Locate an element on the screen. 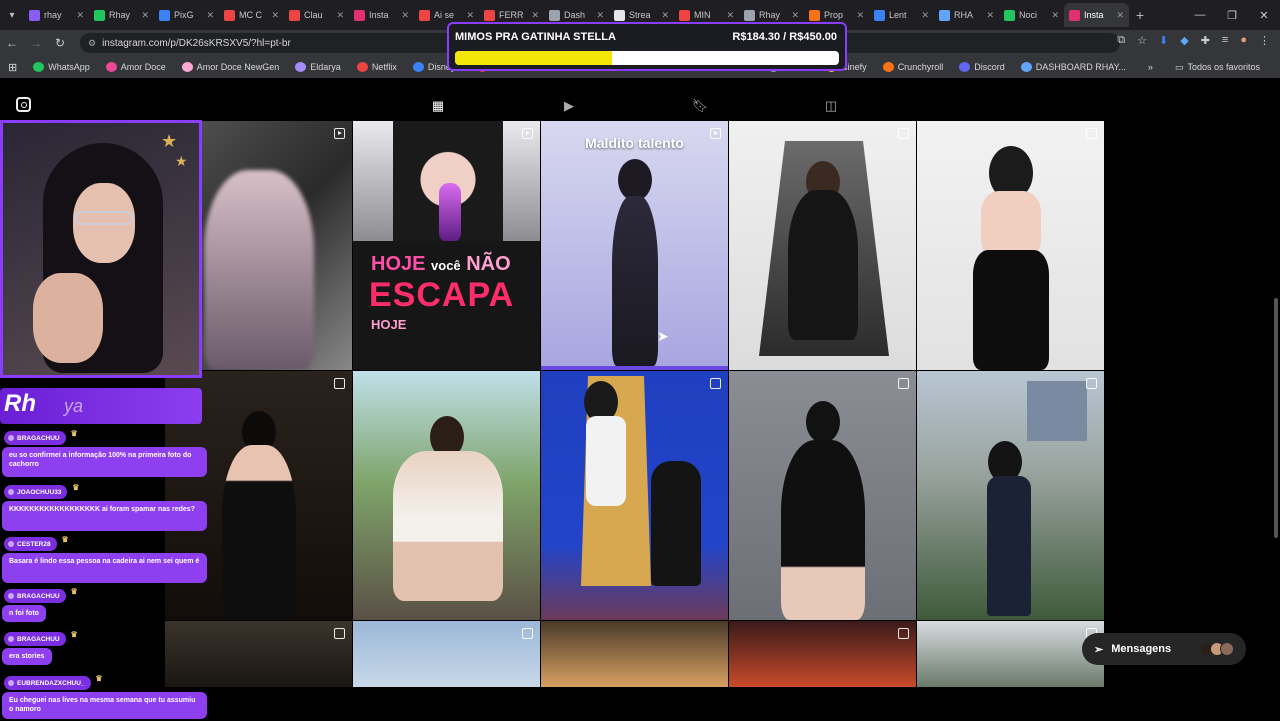  bookmark-item: Netflix is located at coordinates (377, 67).